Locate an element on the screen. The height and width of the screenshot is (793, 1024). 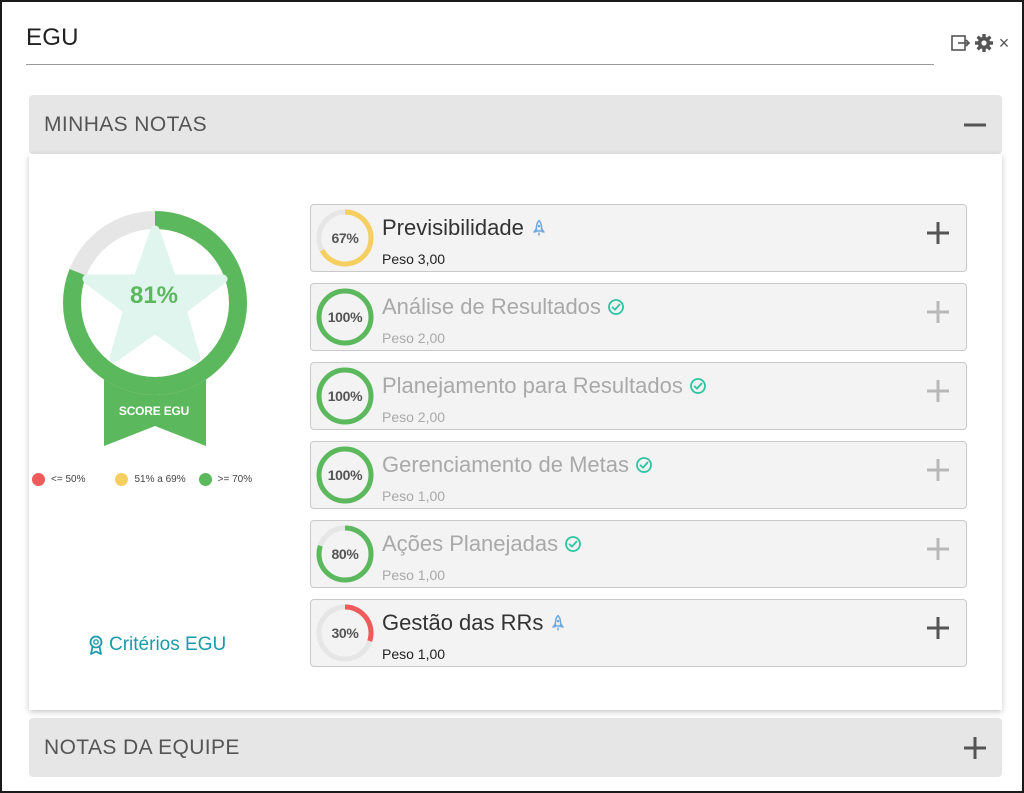
legend-item-low: <= 50% is located at coordinates (58, 479).